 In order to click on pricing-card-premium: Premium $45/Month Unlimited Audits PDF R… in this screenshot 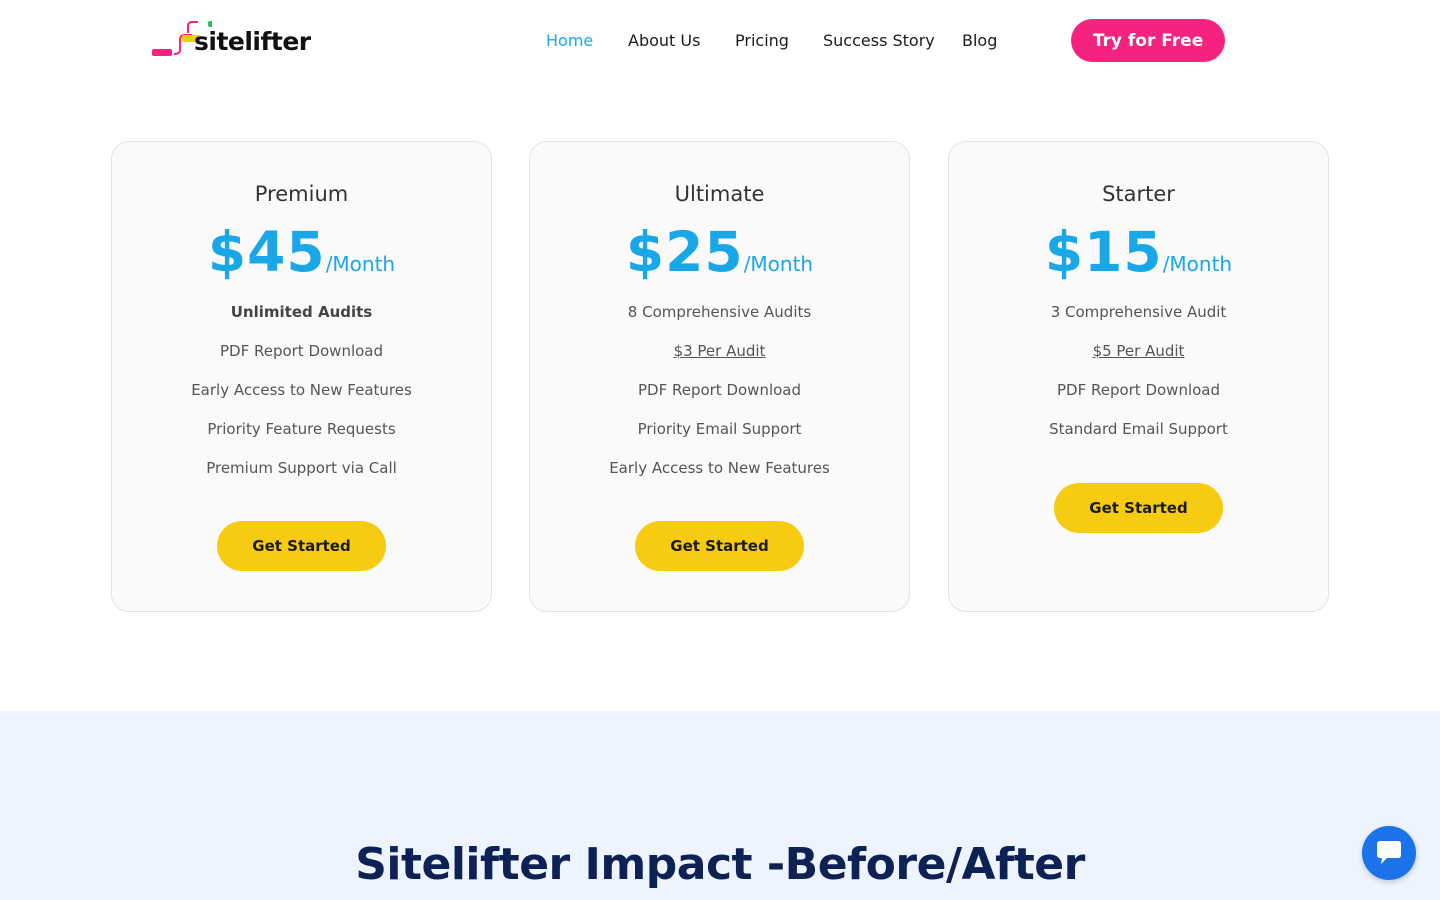, I will do `click(301, 376)`.